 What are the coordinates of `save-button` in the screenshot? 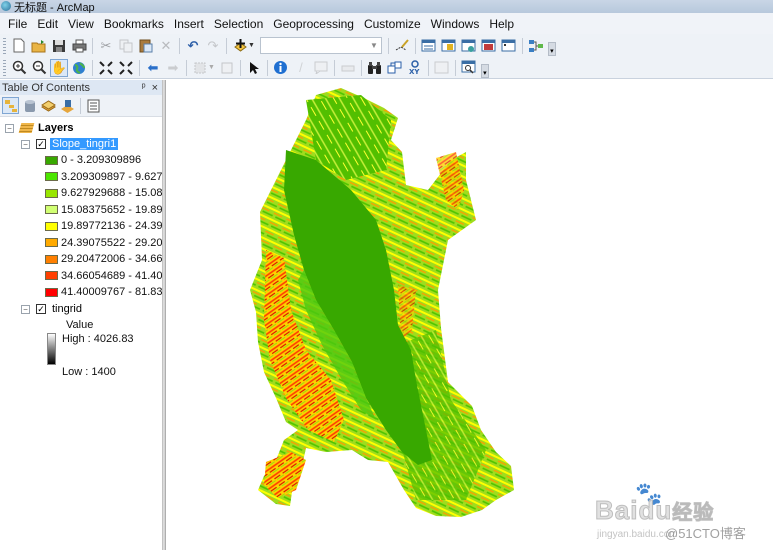 It's located at (59, 46).